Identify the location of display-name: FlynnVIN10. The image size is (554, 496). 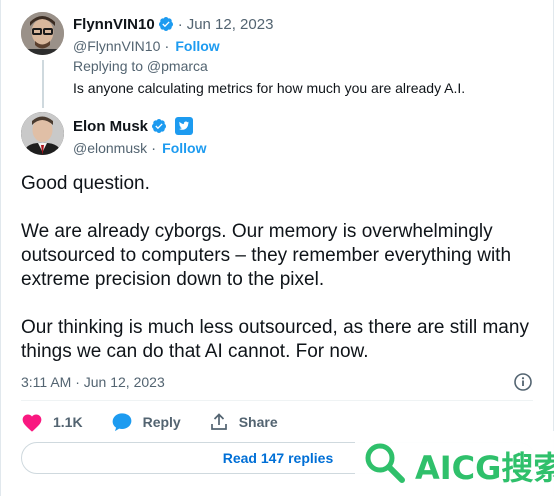
(114, 24).